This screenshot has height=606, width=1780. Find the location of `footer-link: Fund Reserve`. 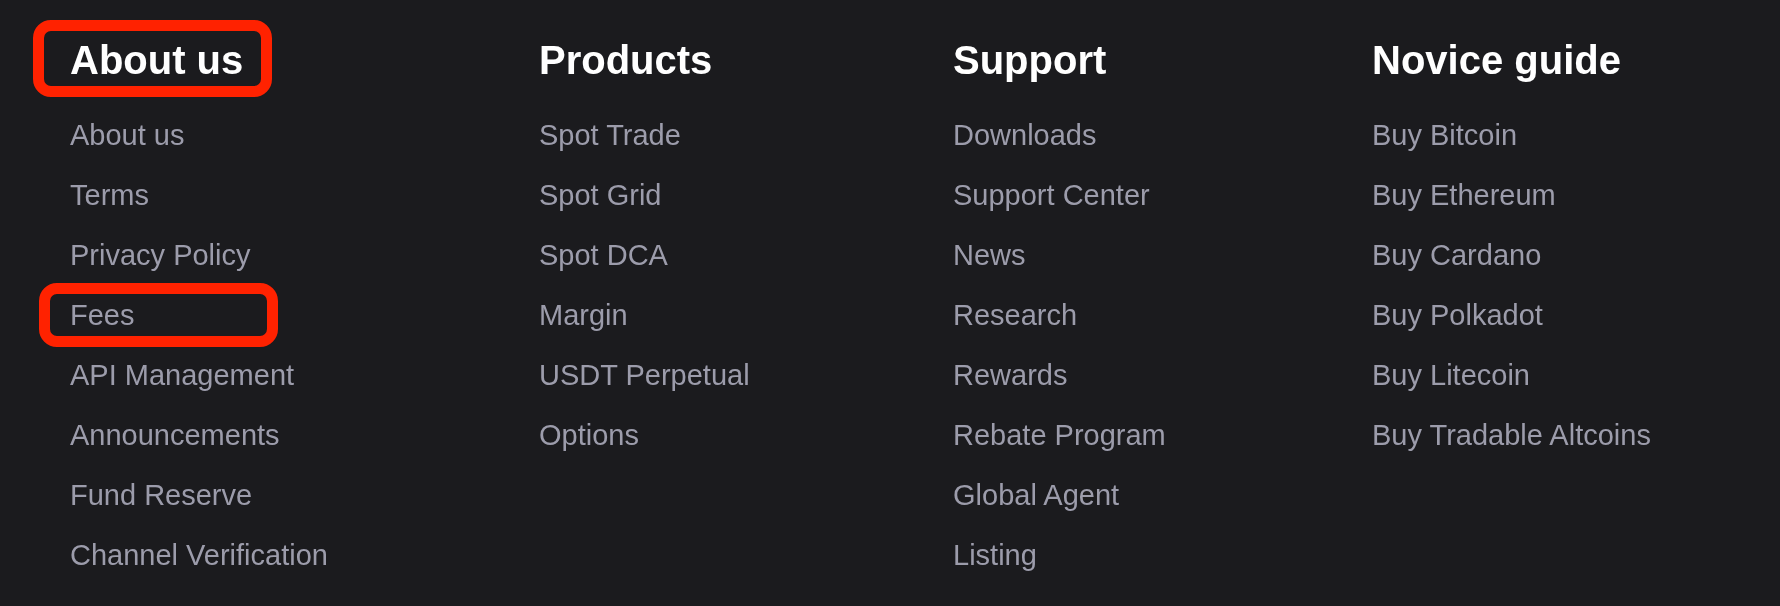

footer-link: Fund Reserve is located at coordinates (161, 495).